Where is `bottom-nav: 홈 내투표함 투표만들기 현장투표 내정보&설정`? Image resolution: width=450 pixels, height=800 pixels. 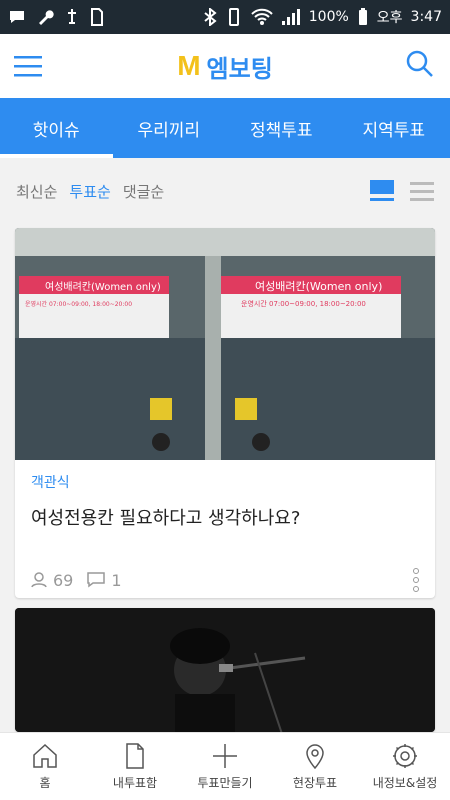
bottom-nav: 홈 내투표함 투표만들기 현장투표 내정보&설정 is located at coordinates (225, 766).